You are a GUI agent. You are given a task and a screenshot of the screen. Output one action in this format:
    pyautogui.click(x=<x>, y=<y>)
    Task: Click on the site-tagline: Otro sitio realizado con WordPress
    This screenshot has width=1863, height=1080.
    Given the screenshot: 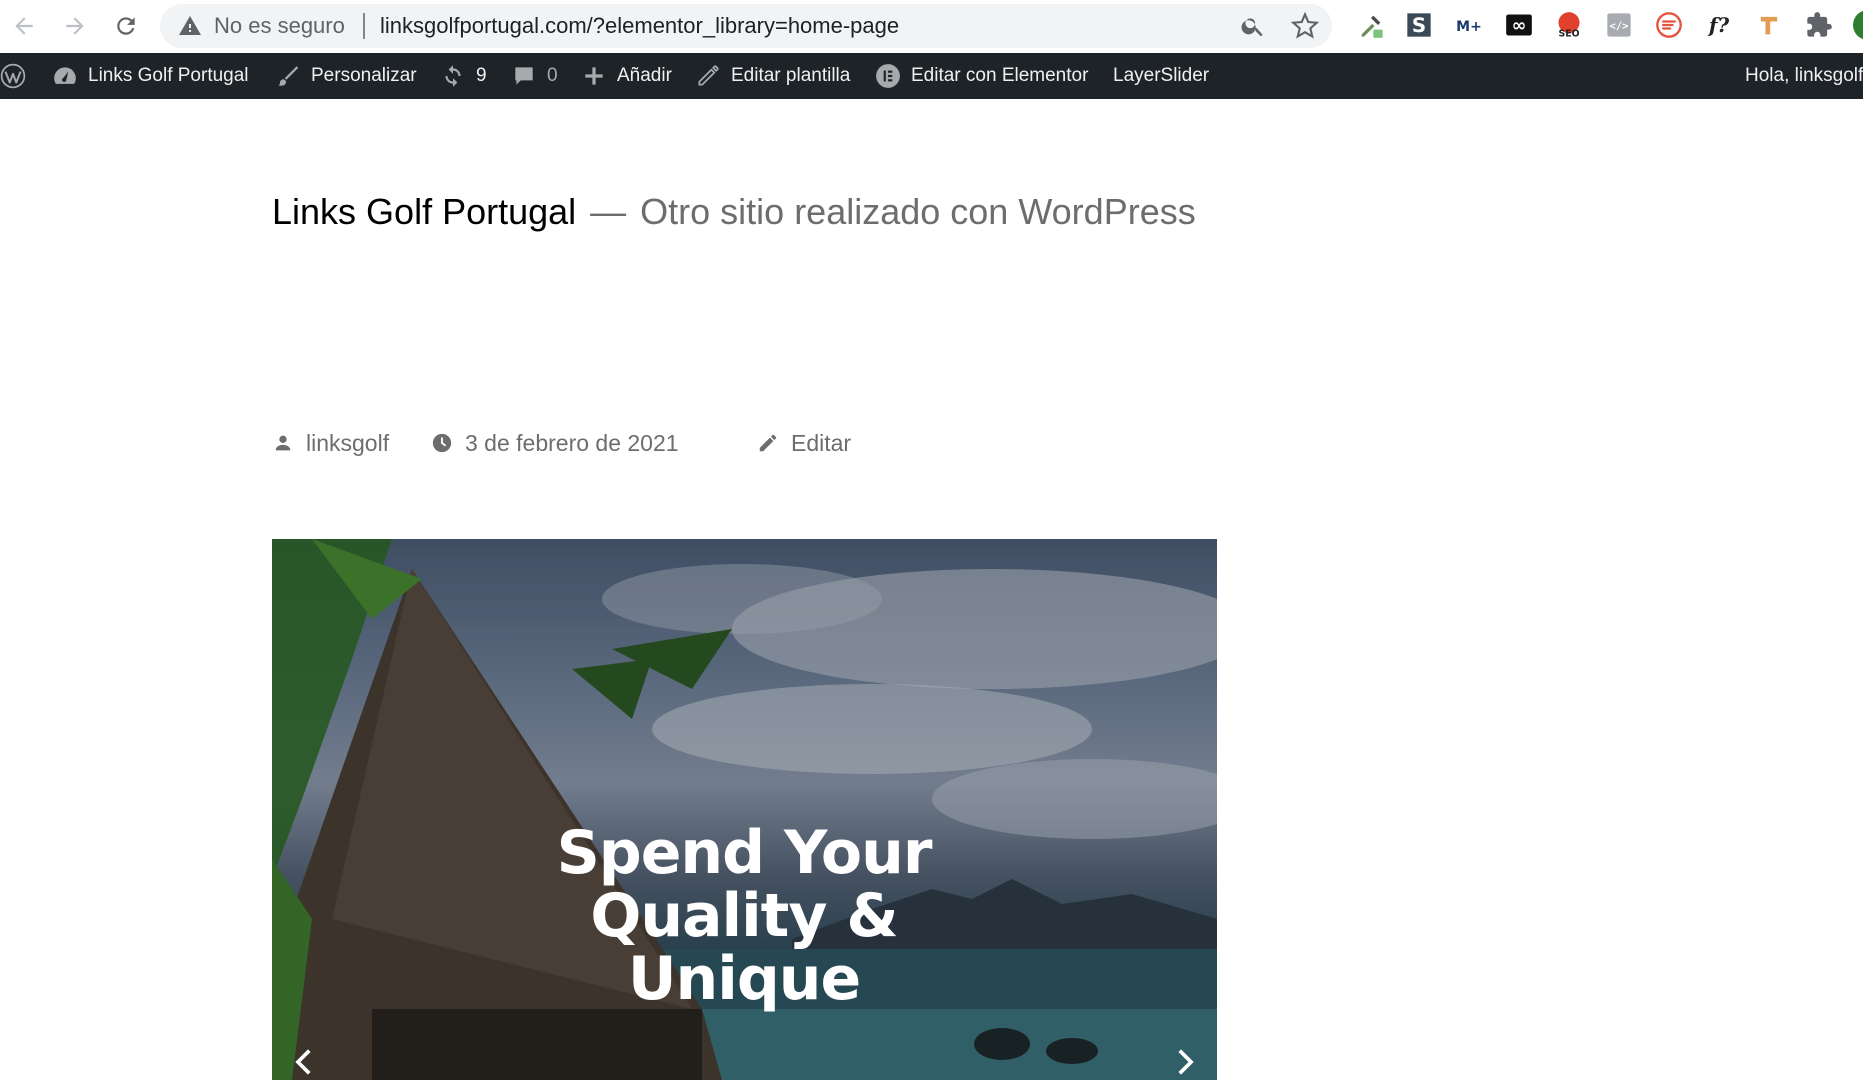 What is the action you would take?
    pyautogui.click(x=918, y=211)
    